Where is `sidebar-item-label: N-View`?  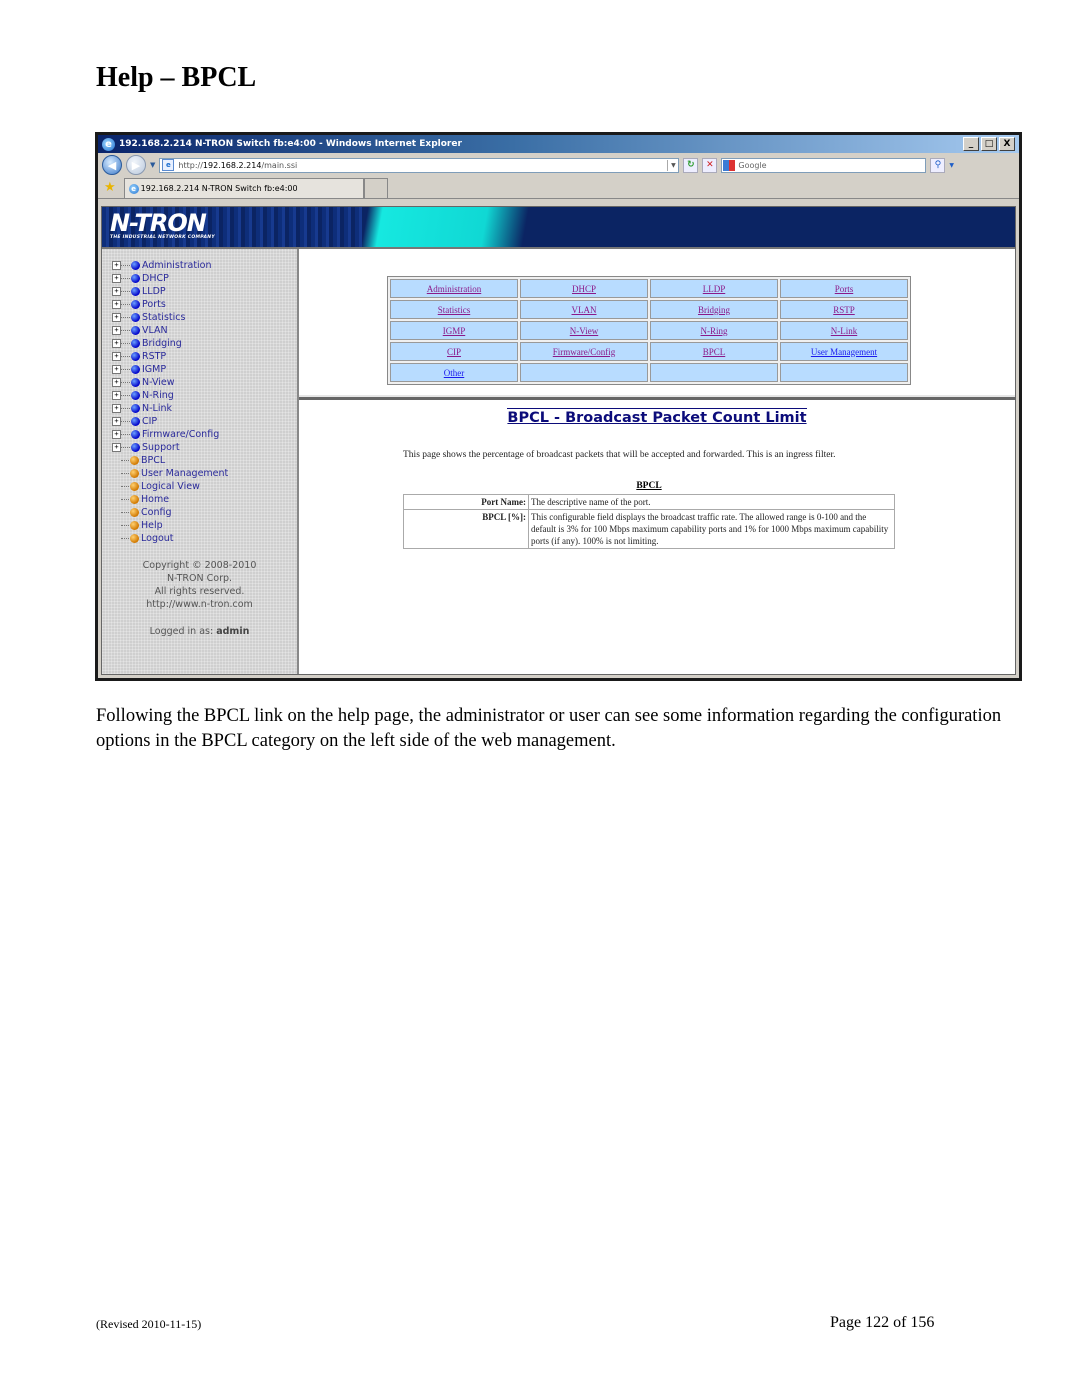
sidebar-item-label: N-View is located at coordinates (158, 382).